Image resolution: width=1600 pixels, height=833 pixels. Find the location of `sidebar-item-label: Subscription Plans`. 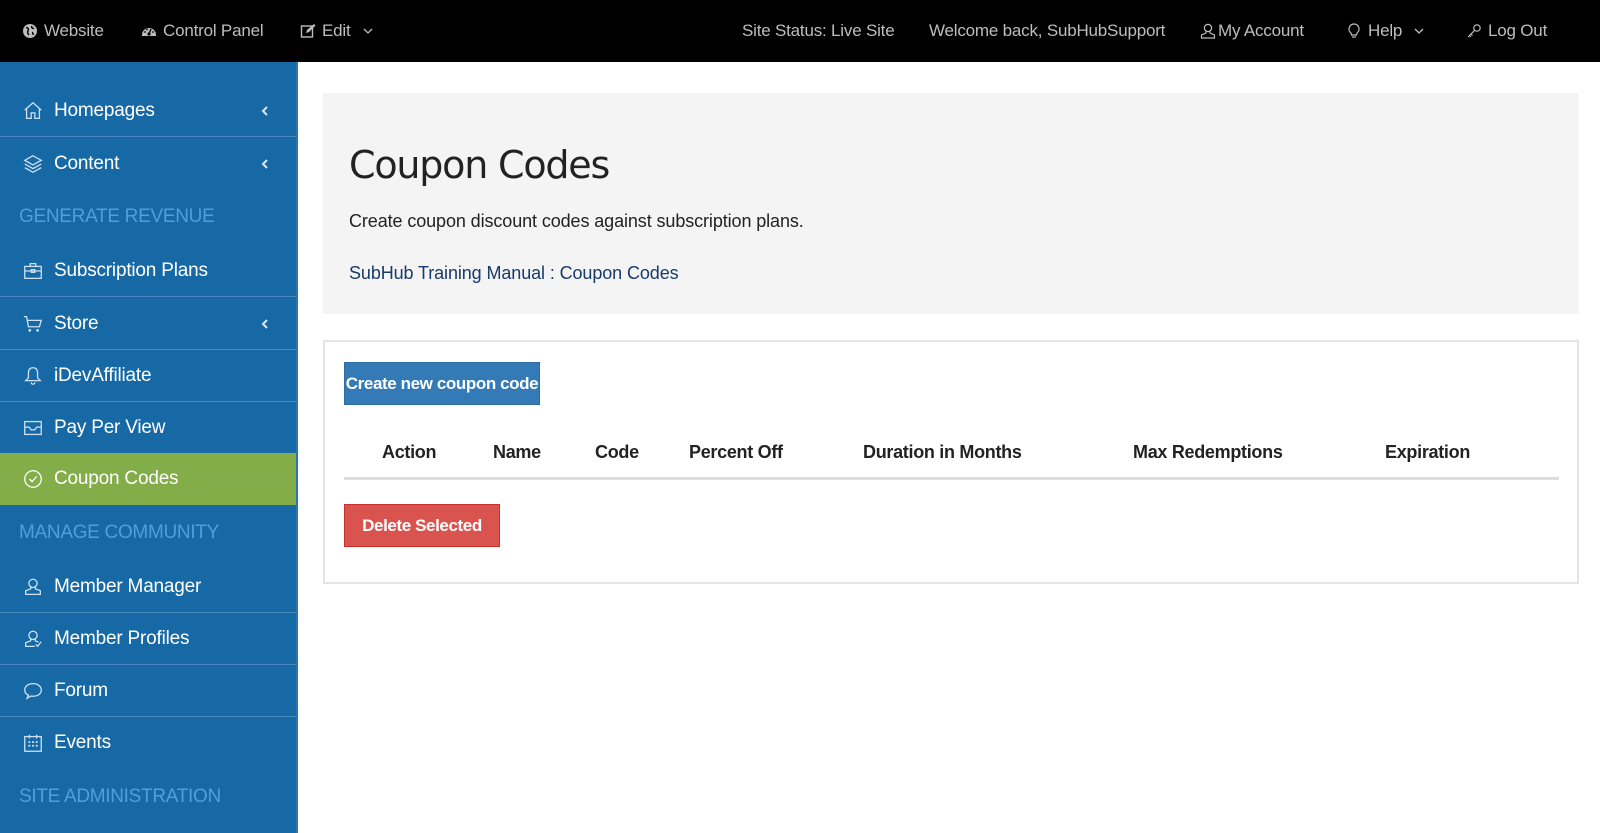

sidebar-item-label: Subscription Plans is located at coordinates (131, 270).